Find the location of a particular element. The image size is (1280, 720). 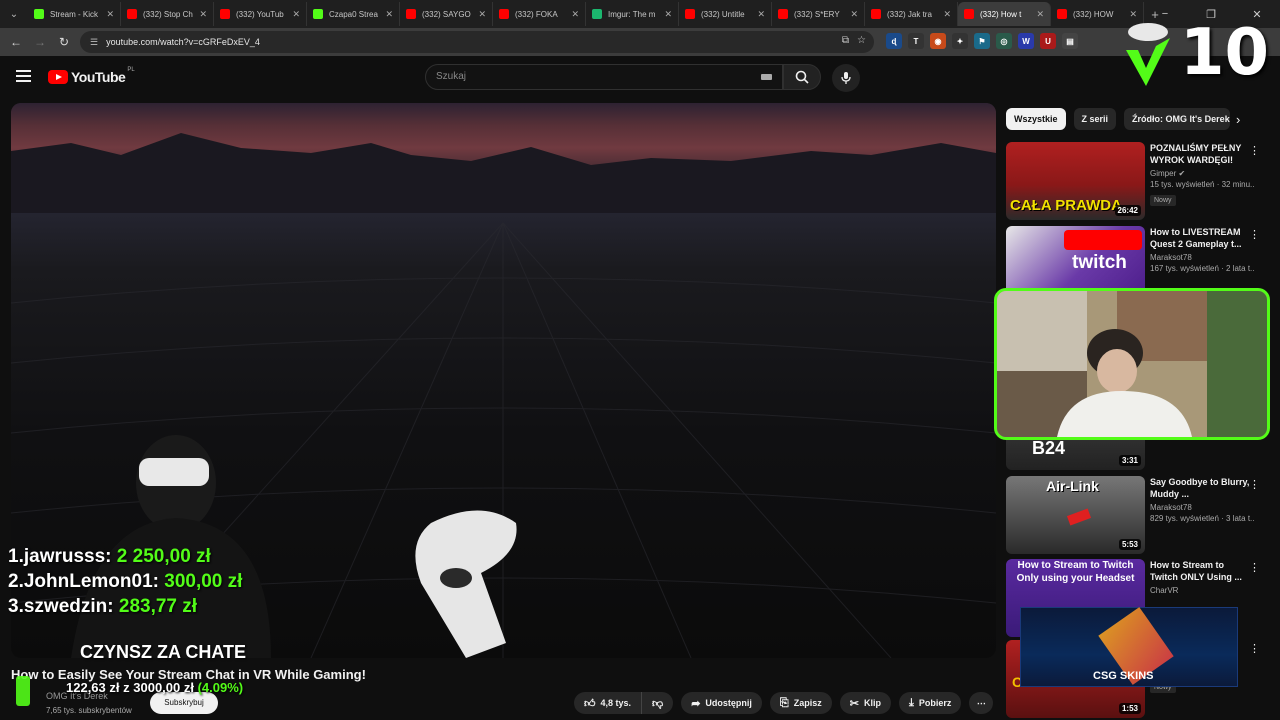

browser-tab: (332) SAYGO ✕ is located at coordinates (446, 14).